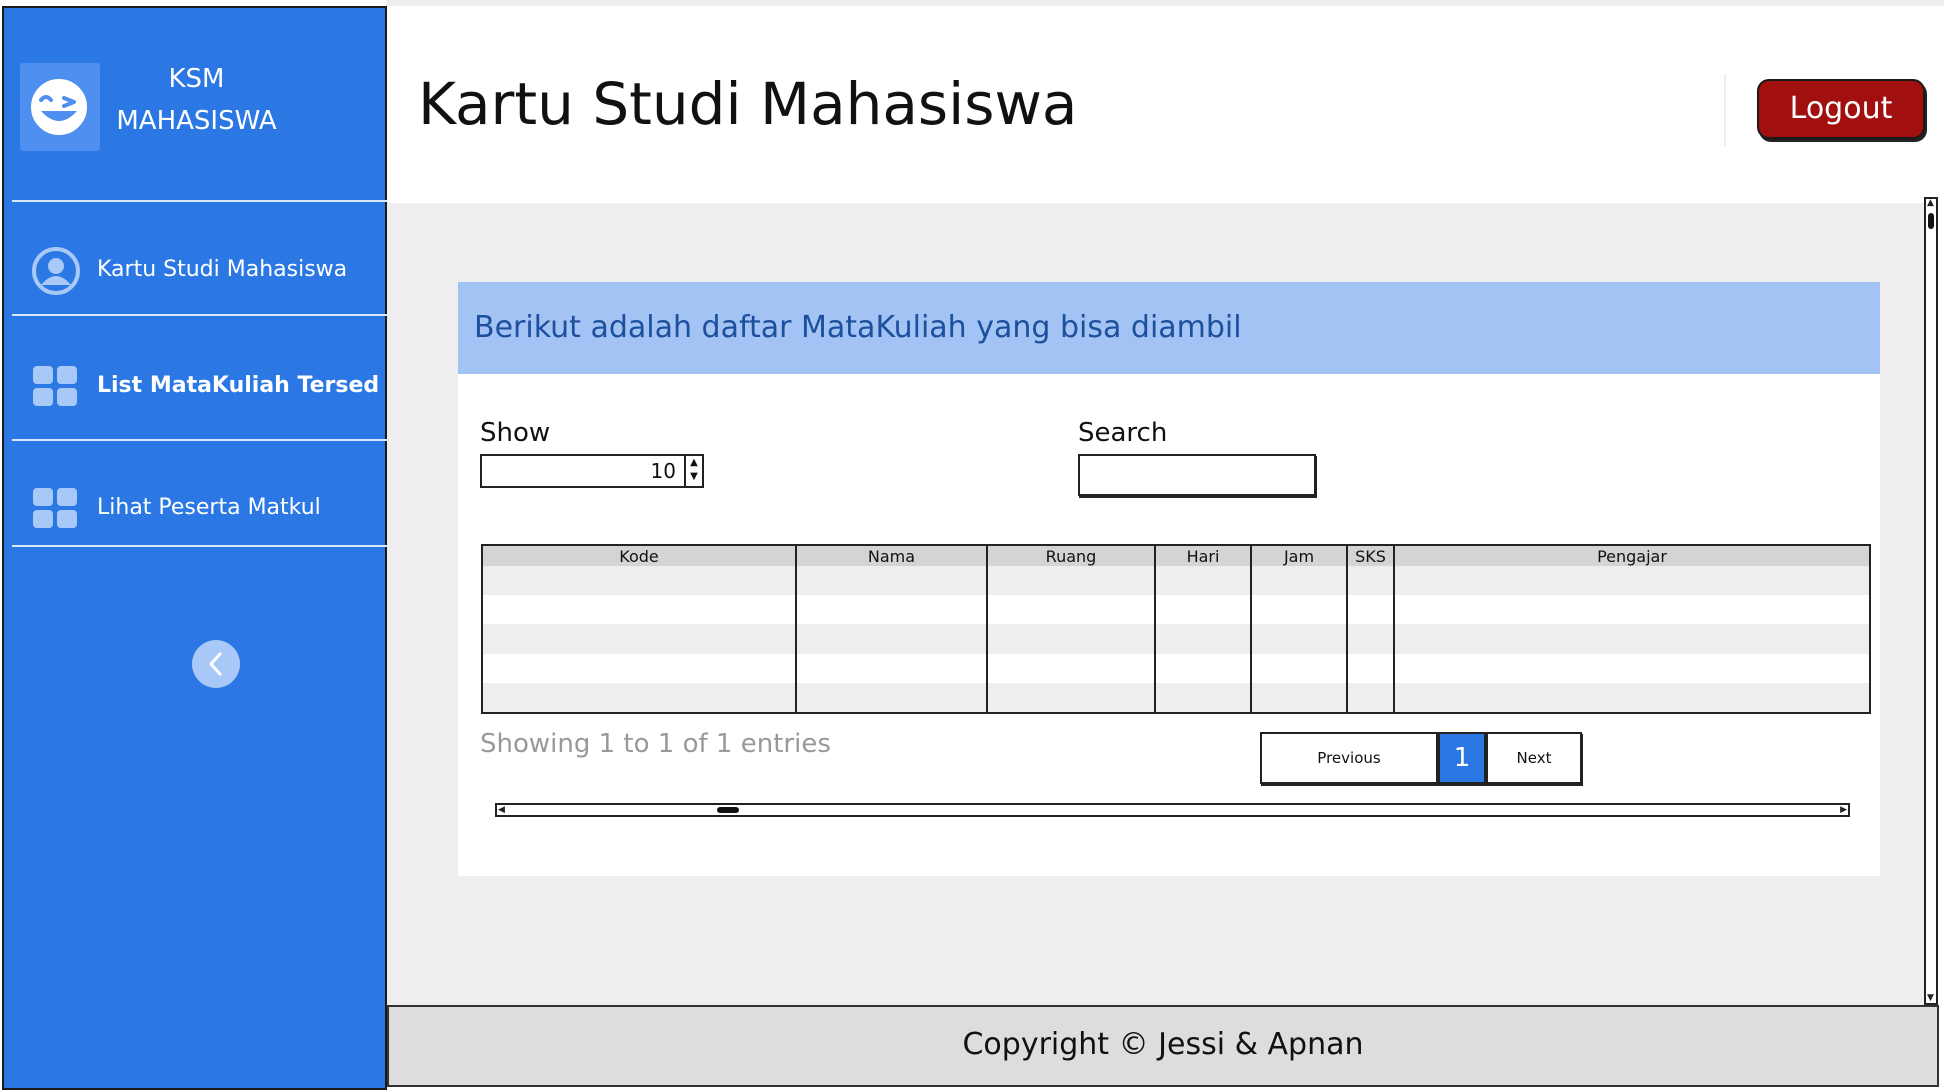 This screenshot has height=1090, width=1944. What do you see at coordinates (196, 79) in the screenshot?
I see `brand-line-1: KSM` at bounding box center [196, 79].